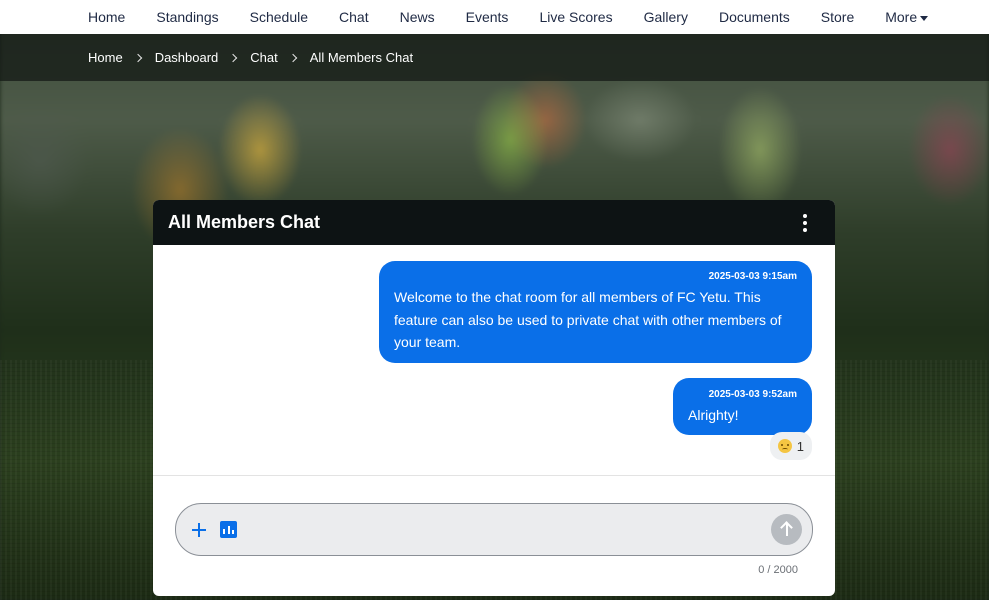 This screenshot has height=600, width=989. I want to click on nav-events: Events, so click(487, 17).